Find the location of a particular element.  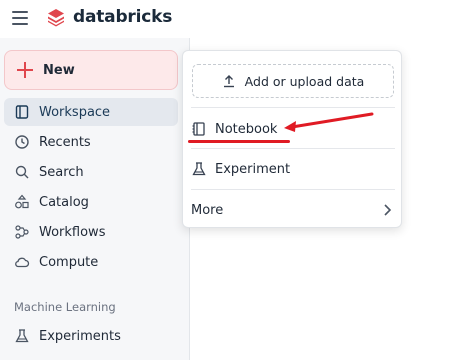

notebook-icon is located at coordinates (199, 129).